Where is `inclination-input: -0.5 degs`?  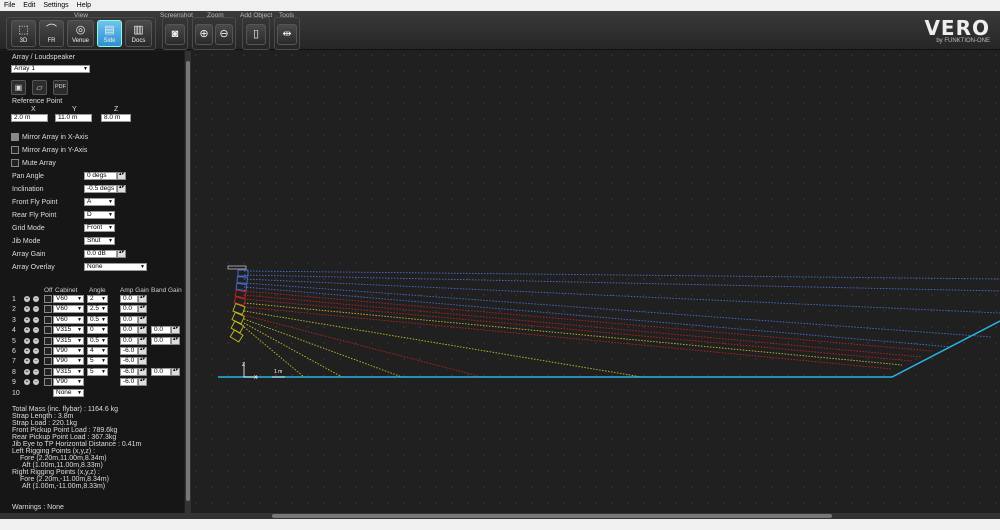 inclination-input: -0.5 degs is located at coordinates (100, 189).